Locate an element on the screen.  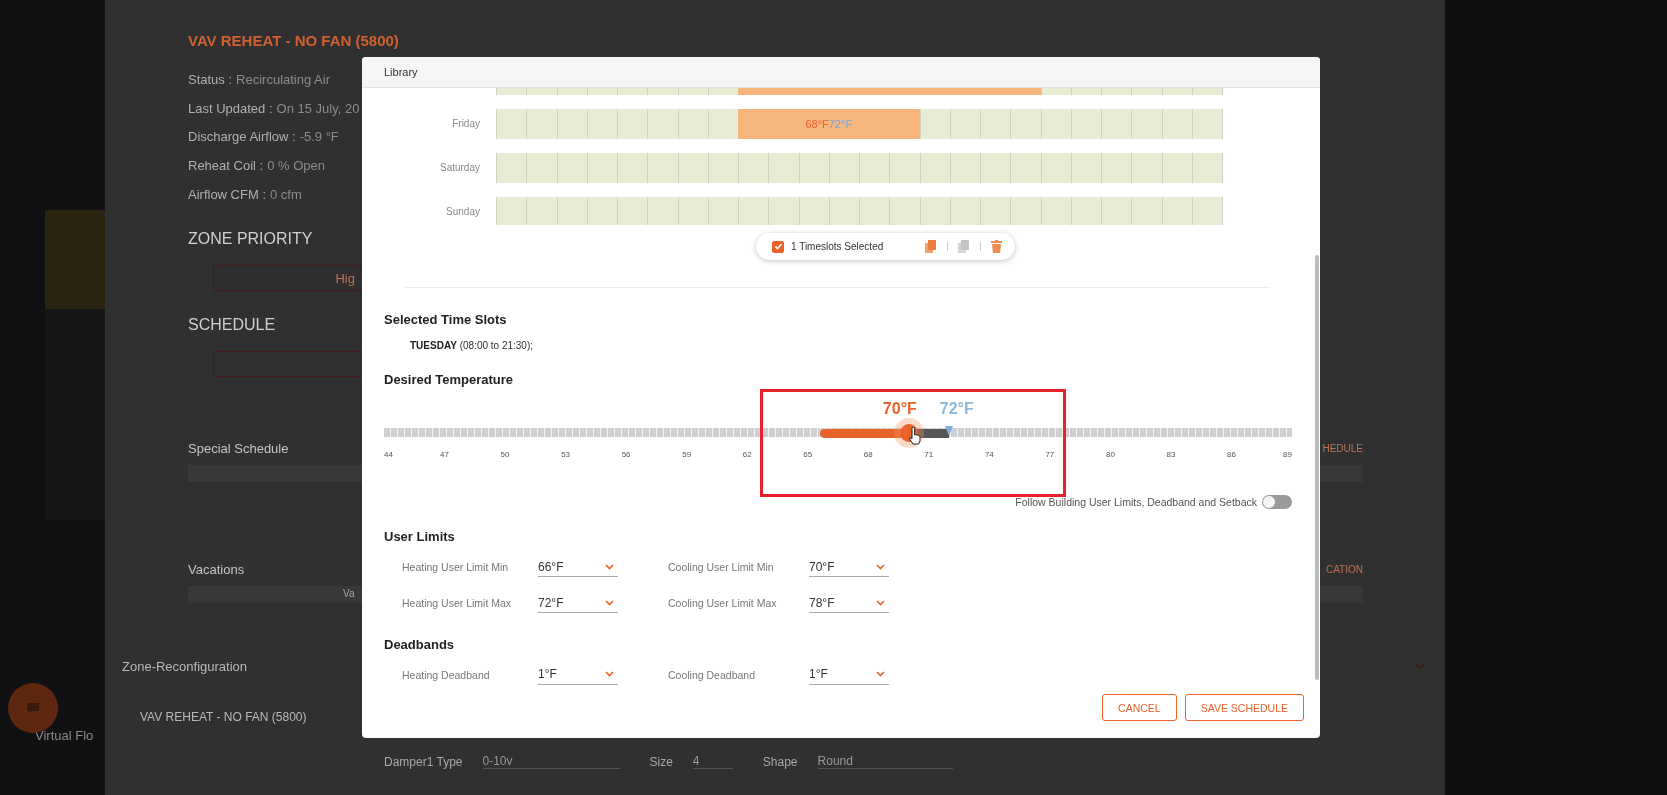
chat-button is located at coordinates (33, 708).